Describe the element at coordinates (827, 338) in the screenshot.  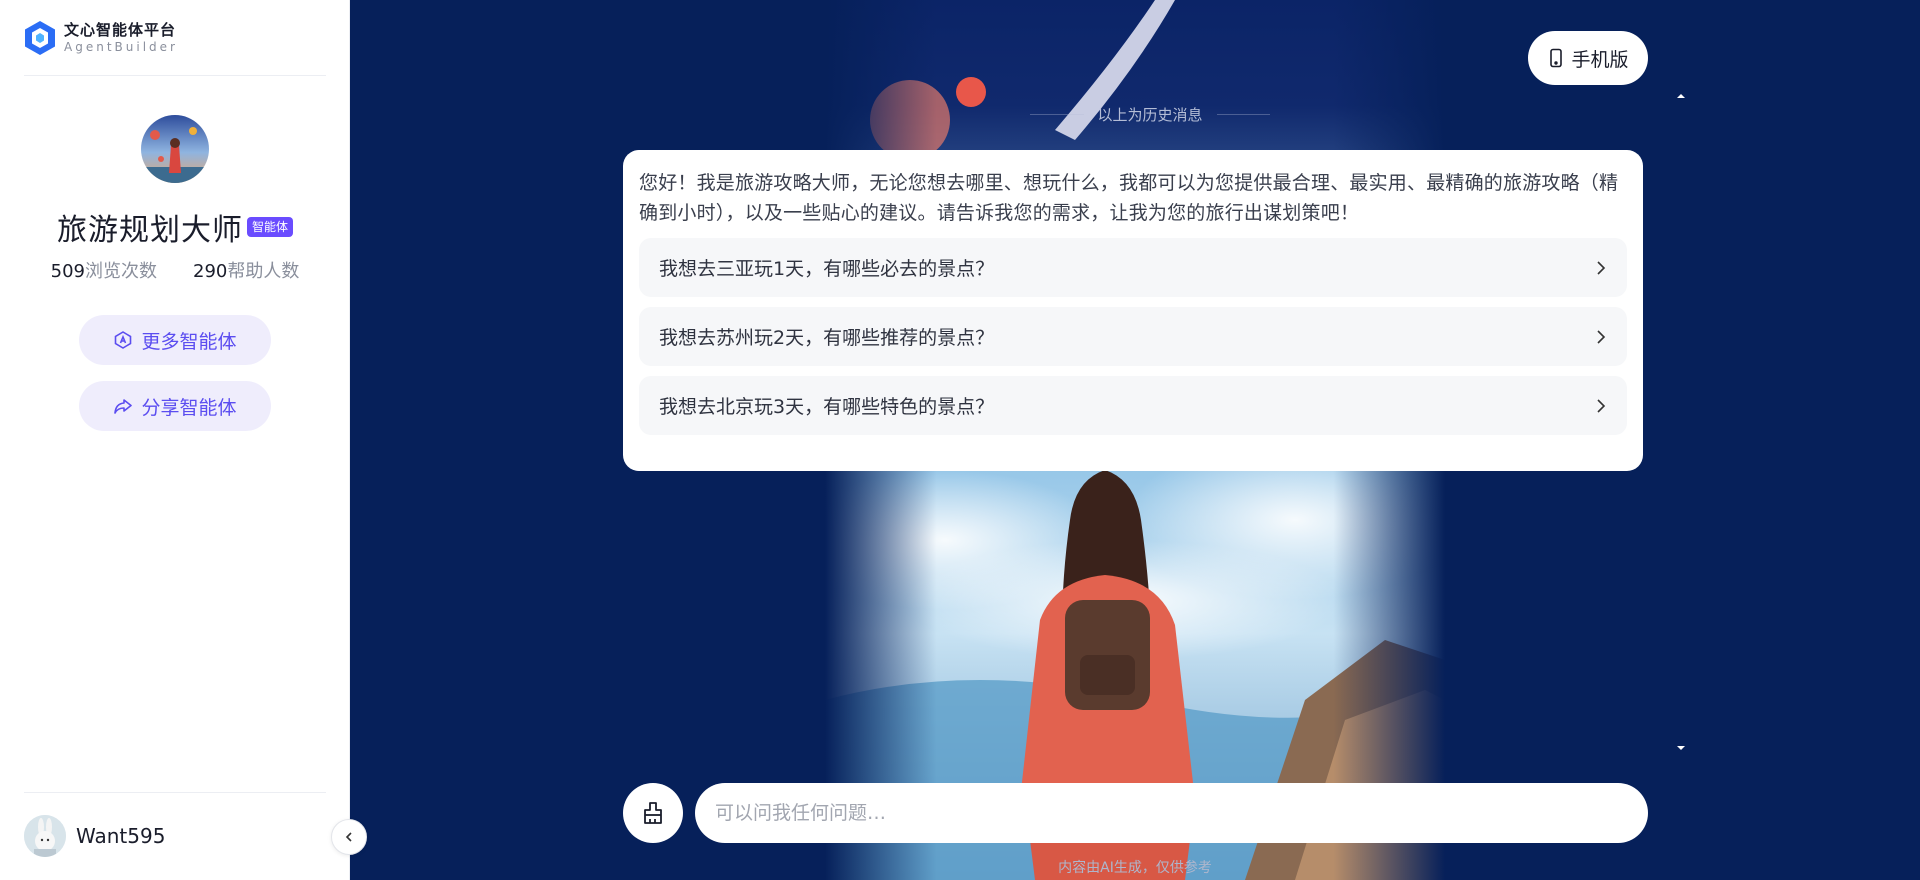
I see `suggestion-text: 我想去苏州玩2天，有哪些推荐的景点？` at that location.